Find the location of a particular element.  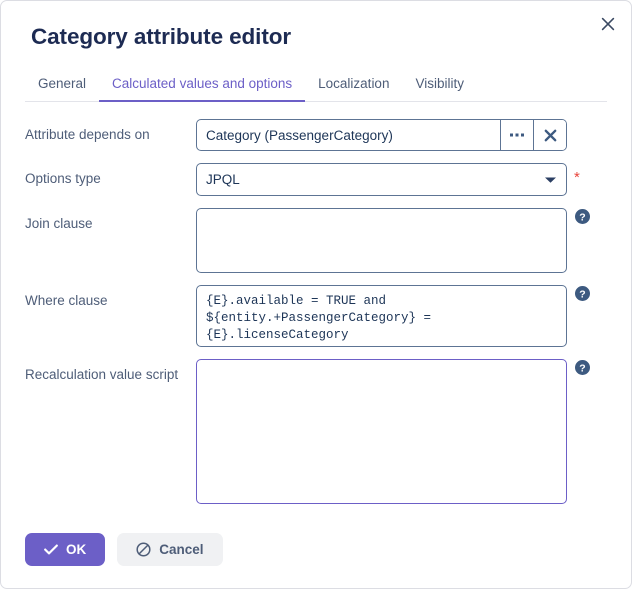

form-row-attribute-depends-on: Attribute depends on is located at coordinates (316, 135).